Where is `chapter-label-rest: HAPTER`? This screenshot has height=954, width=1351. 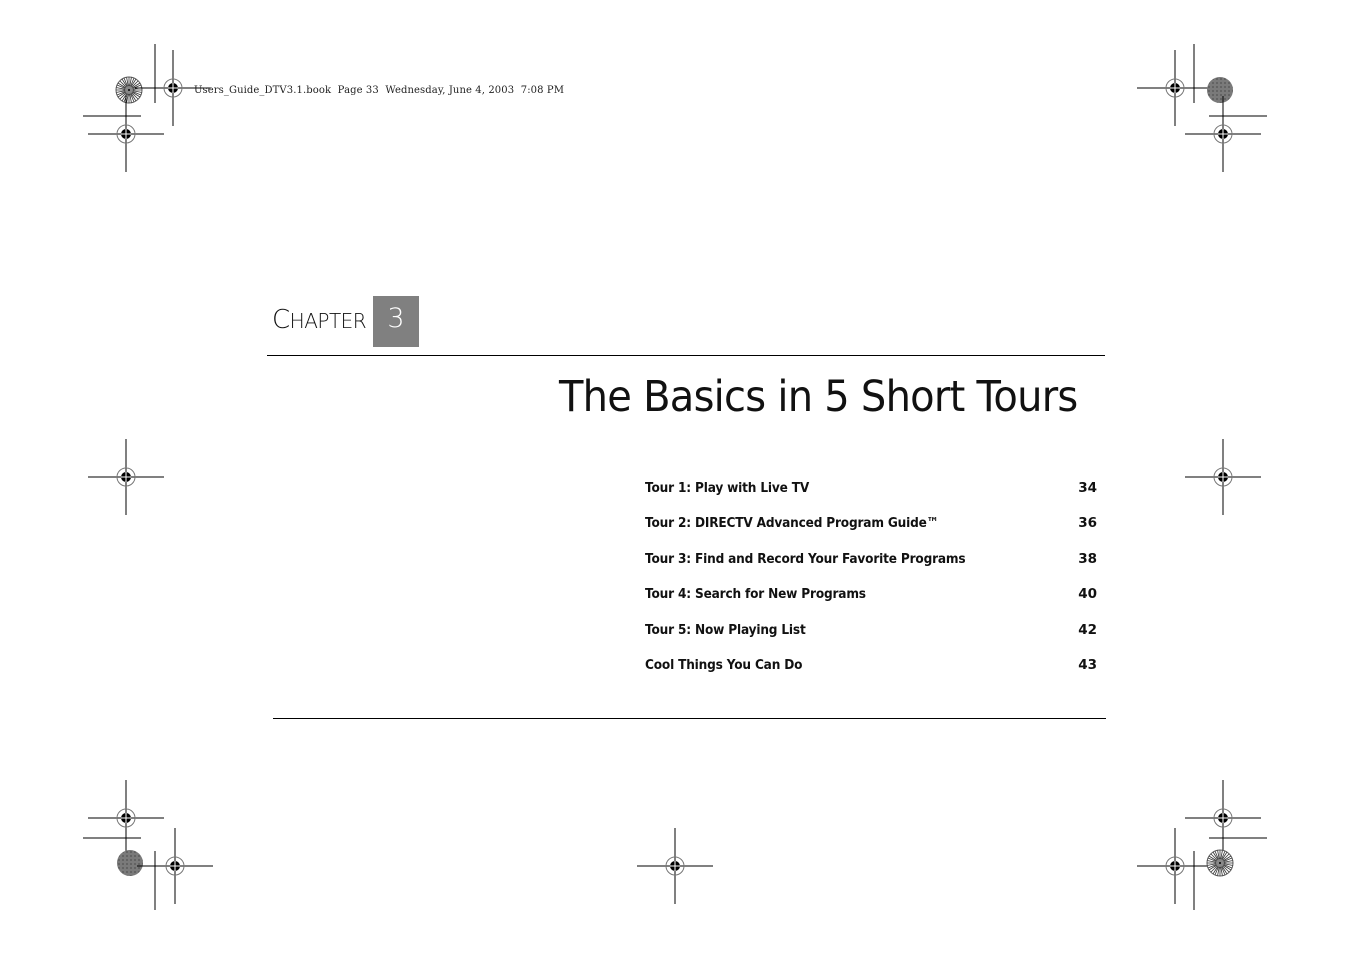
chapter-label-rest: HAPTER is located at coordinates (328, 321).